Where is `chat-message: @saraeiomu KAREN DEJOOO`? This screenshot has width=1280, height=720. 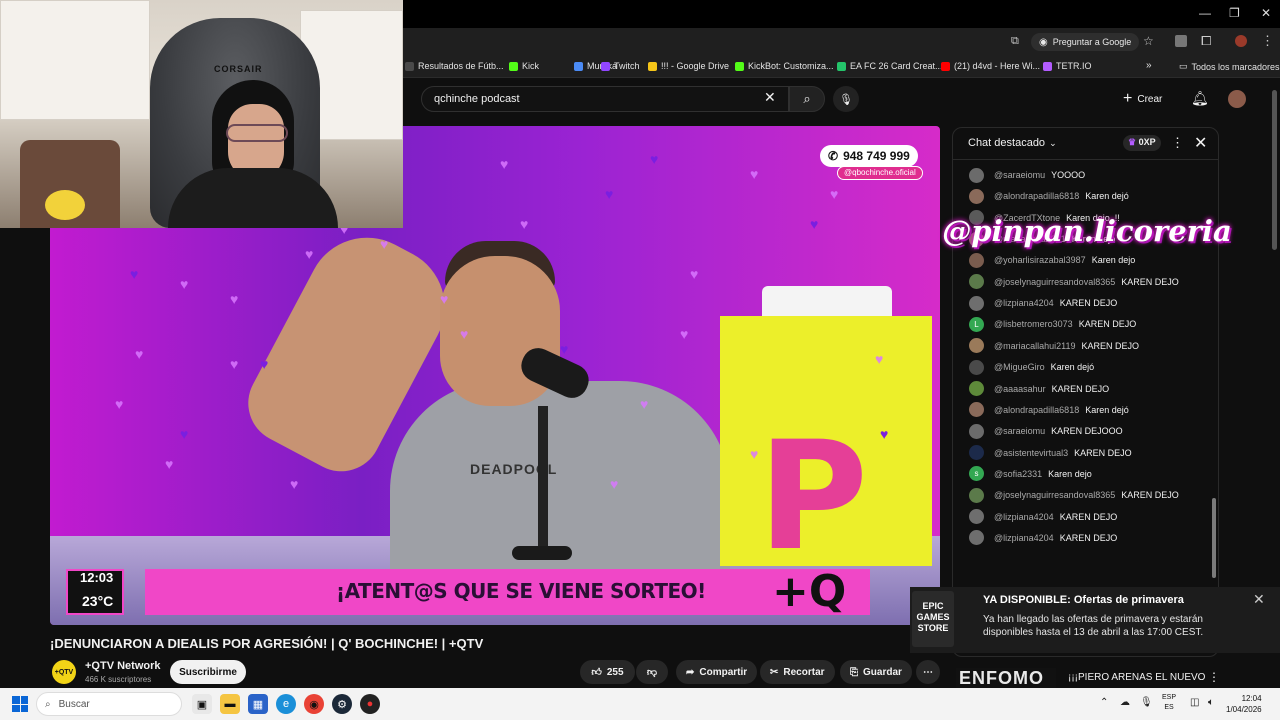 chat-message: @saraeiomu KAREN DEJOOO is located at coordinates (1046, 431).